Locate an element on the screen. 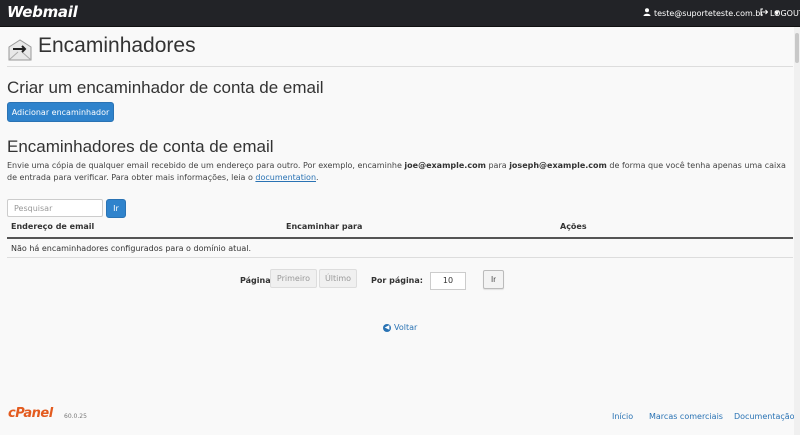  footer-link-home: Início is located at coordinates (622, 416).